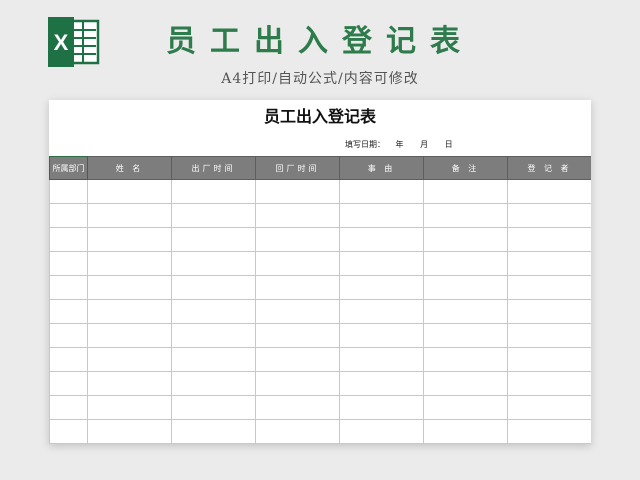 Image resolution: width=640 pixels, height=480 pixels. What do you see at coordinates (129, 168) in the screenshot?
I see `column-header-name: 姓 名` at bounding box center [129, 168].